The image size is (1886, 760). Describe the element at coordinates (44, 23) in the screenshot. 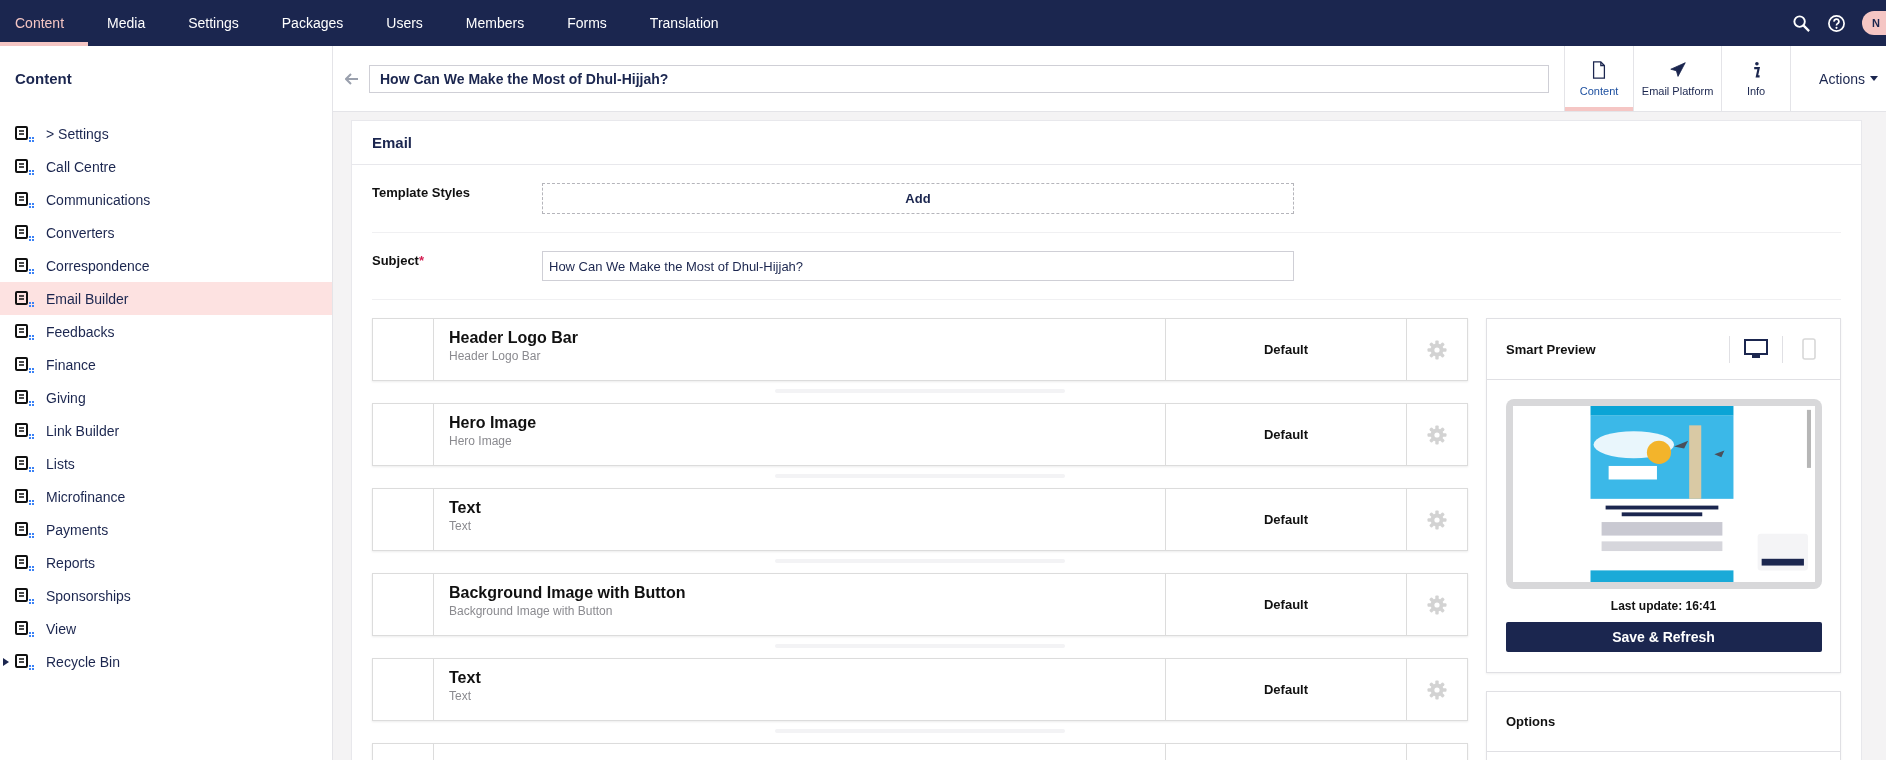

I see `nav-tab: Content` at that location.